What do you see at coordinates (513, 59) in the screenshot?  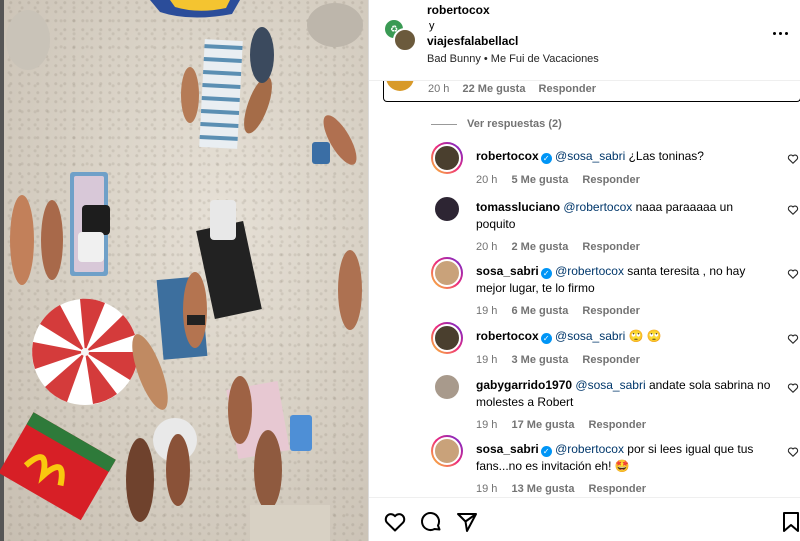 I see `music-label: Bad Bunny • Me Fui de Vacaciones` at bounding box center [513, 59].